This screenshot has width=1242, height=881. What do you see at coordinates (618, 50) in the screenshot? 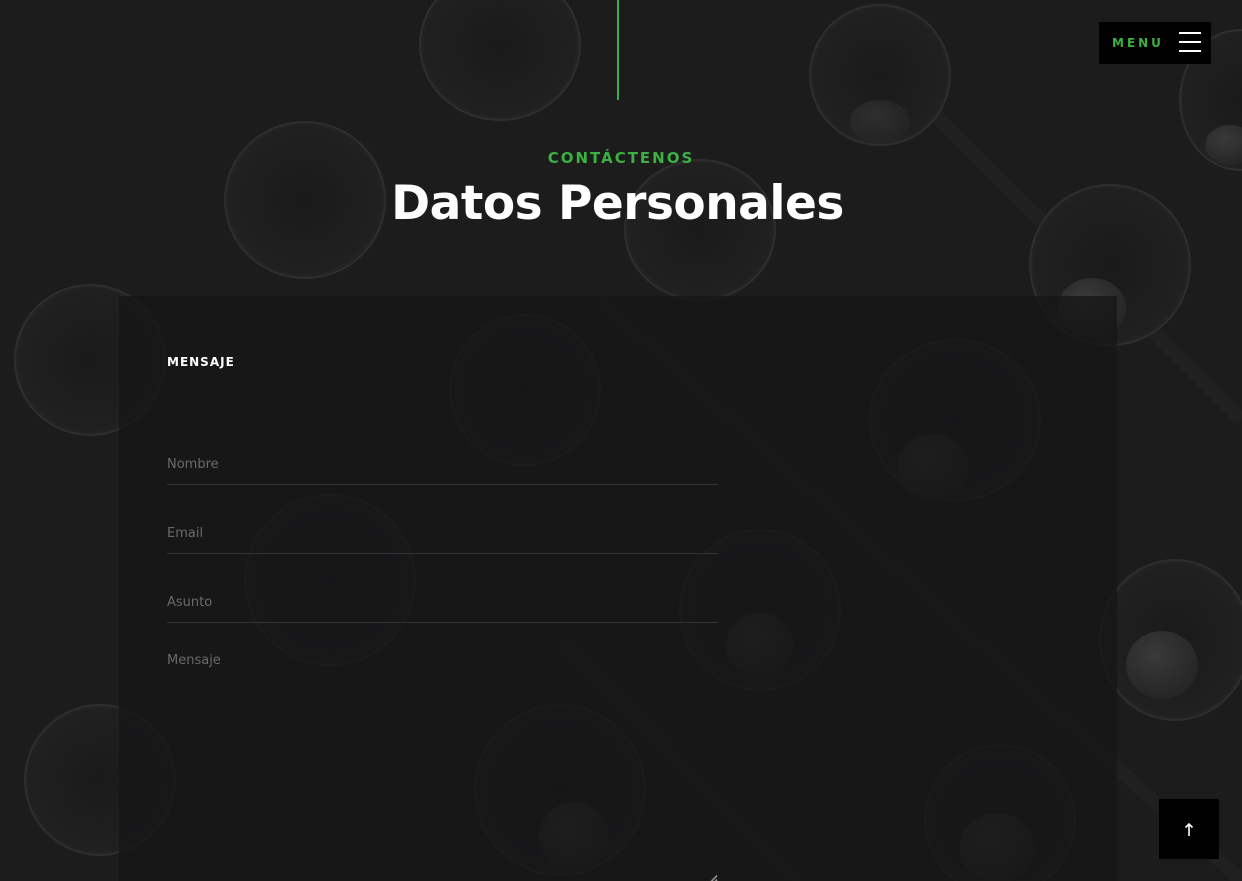
I see `vertical-accent-line` at bounding box center [618, 50].